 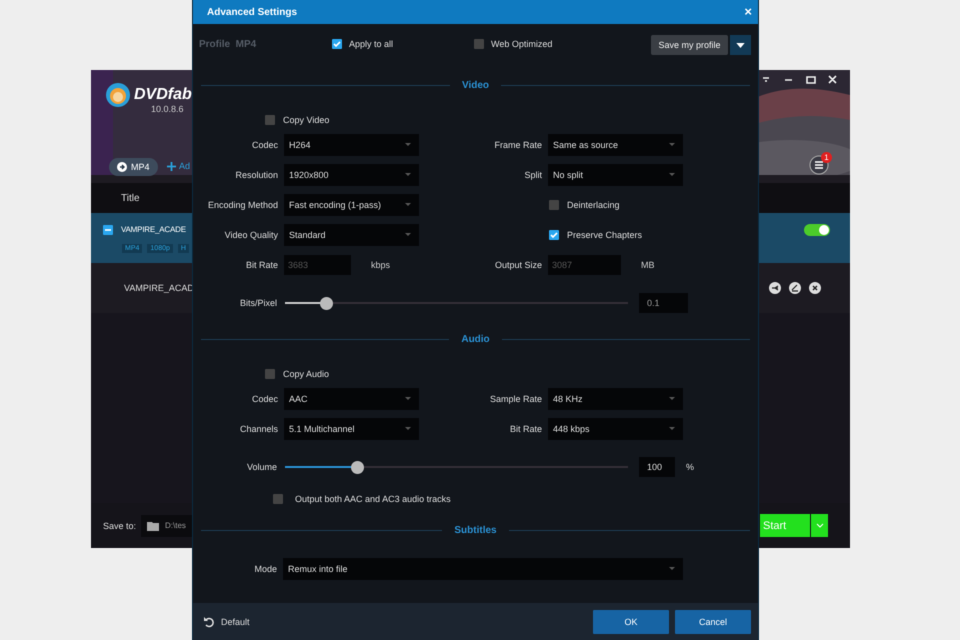 What do you see at coordinates (159, 288) in the screenshot?
I see `title-name: VAMPIRE_ACAD` at bounding box center [159, 288].